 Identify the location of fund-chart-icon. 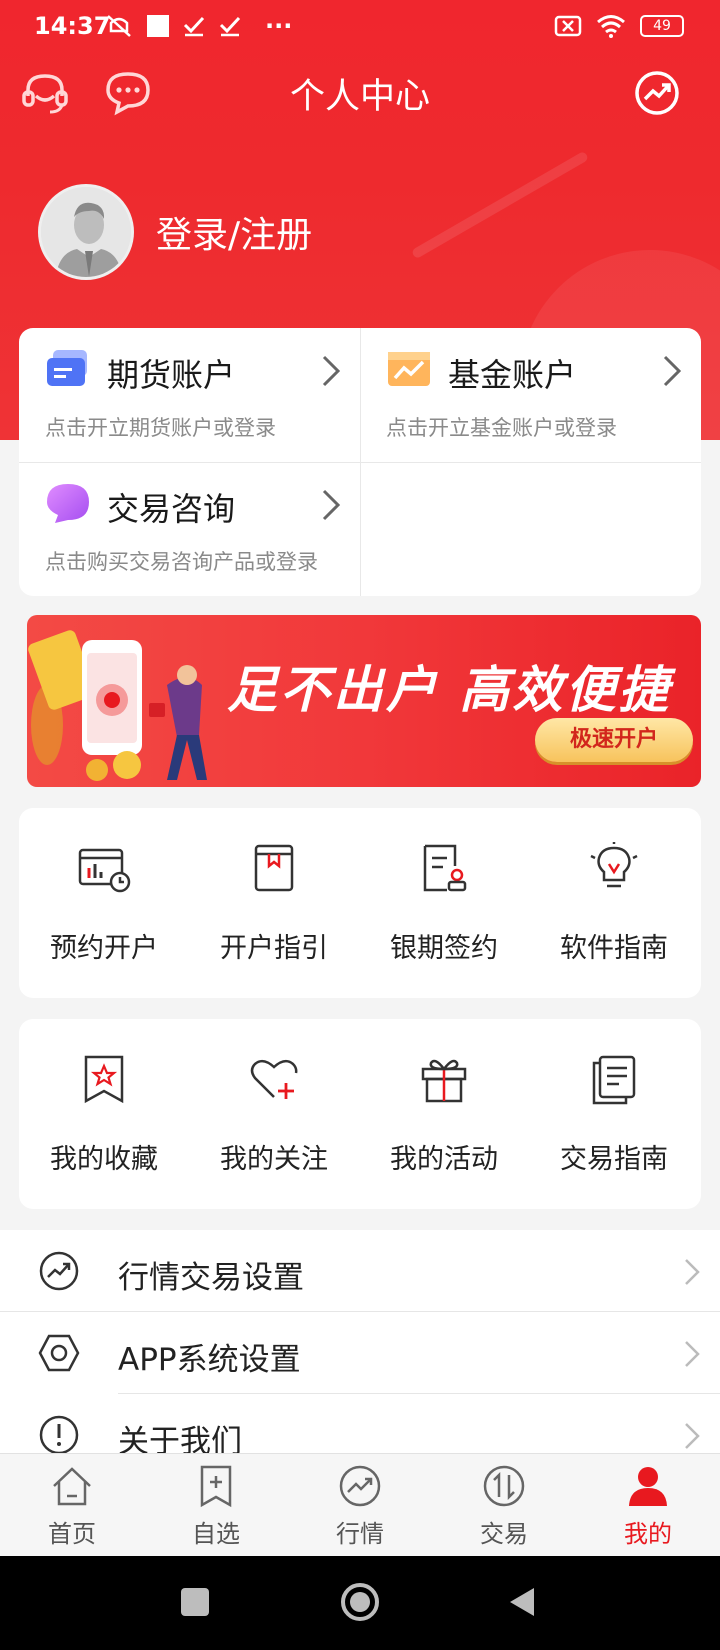
(409, 369).